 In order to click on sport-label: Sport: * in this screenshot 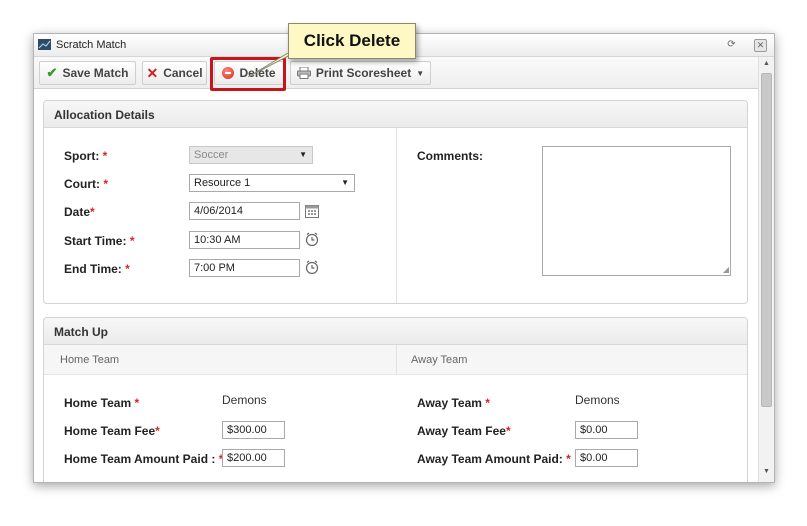, I will do `click(86, 156)`.